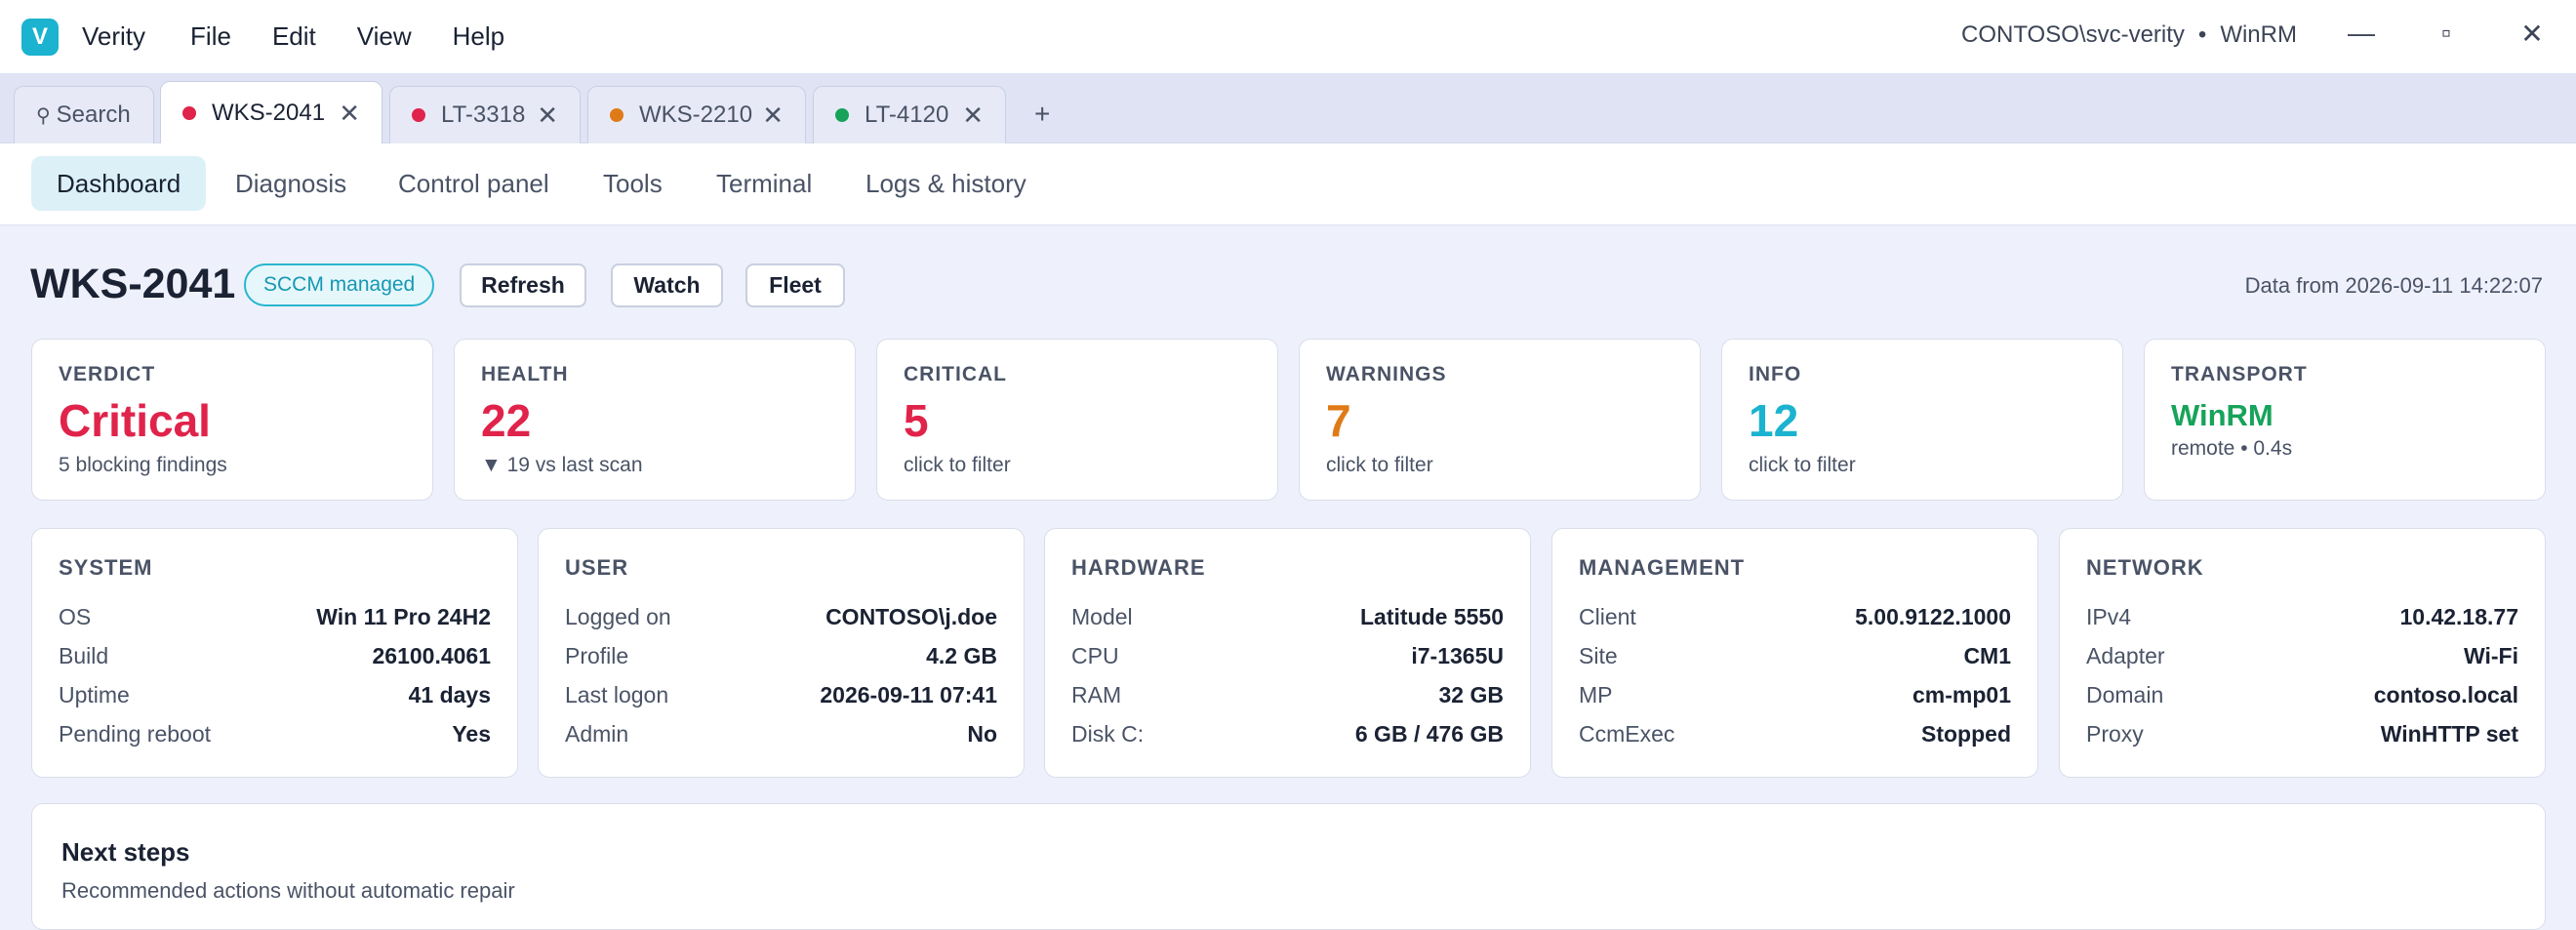 Image resolution: width=2576 pixels, height=930 pixels. I want to click on info-key: Admin, so click(597, 734).